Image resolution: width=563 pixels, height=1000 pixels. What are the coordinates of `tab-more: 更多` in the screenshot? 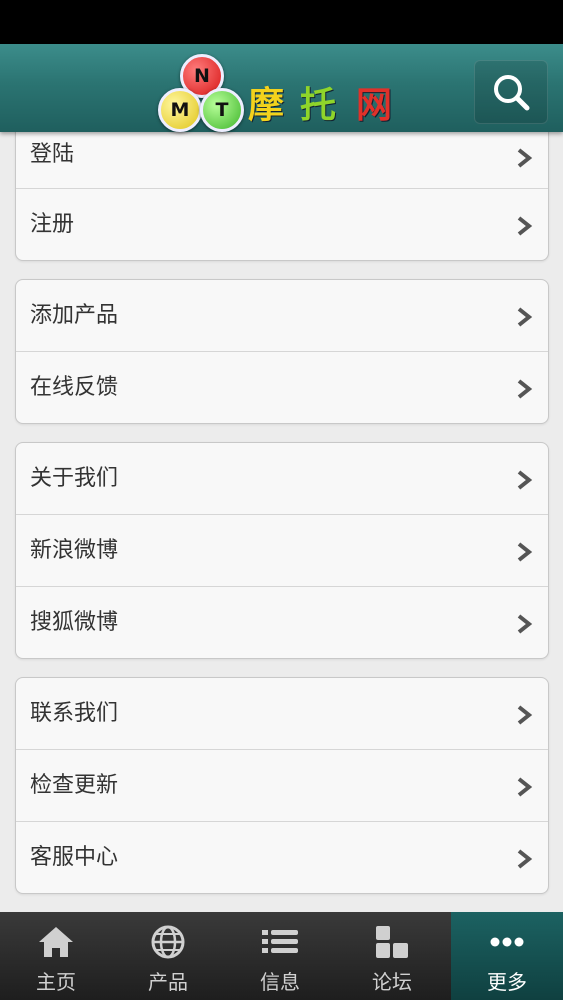 It's located at (507, 956).